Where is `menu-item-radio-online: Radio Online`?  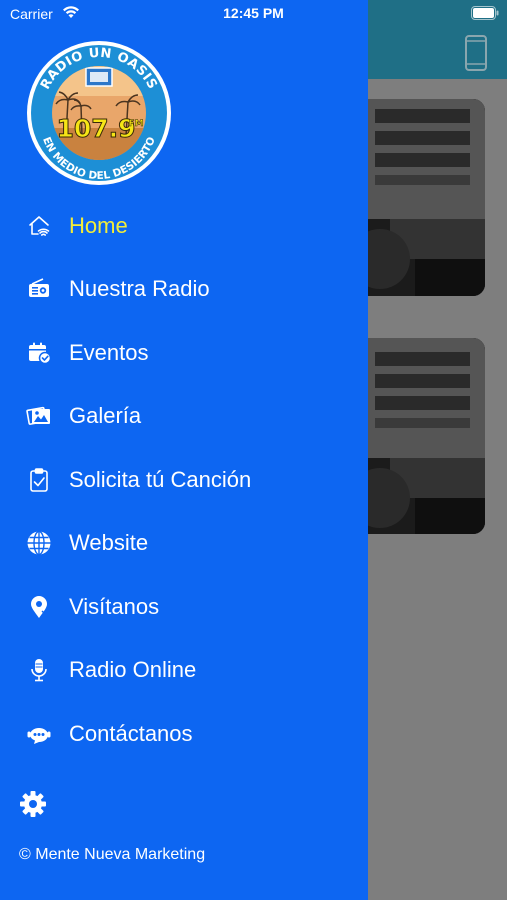
menu-item-radio-online: Radio Online is located at coordinates (184, 669).